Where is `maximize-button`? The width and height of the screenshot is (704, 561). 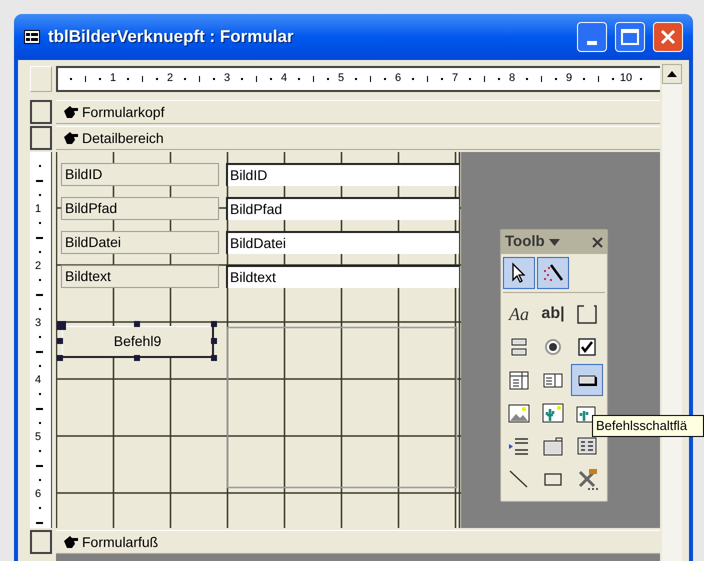 maximize-button is located at coordinates (630, 37).